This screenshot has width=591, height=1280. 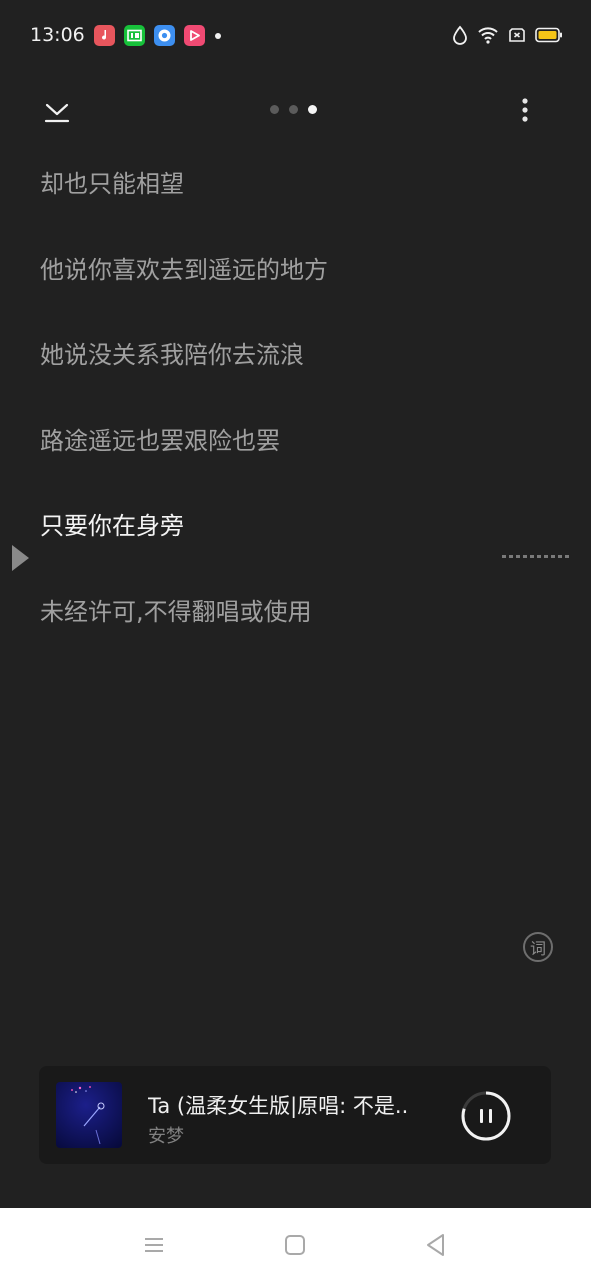 I want to click on status-bar: 13:06, so click(x=295, y=36).